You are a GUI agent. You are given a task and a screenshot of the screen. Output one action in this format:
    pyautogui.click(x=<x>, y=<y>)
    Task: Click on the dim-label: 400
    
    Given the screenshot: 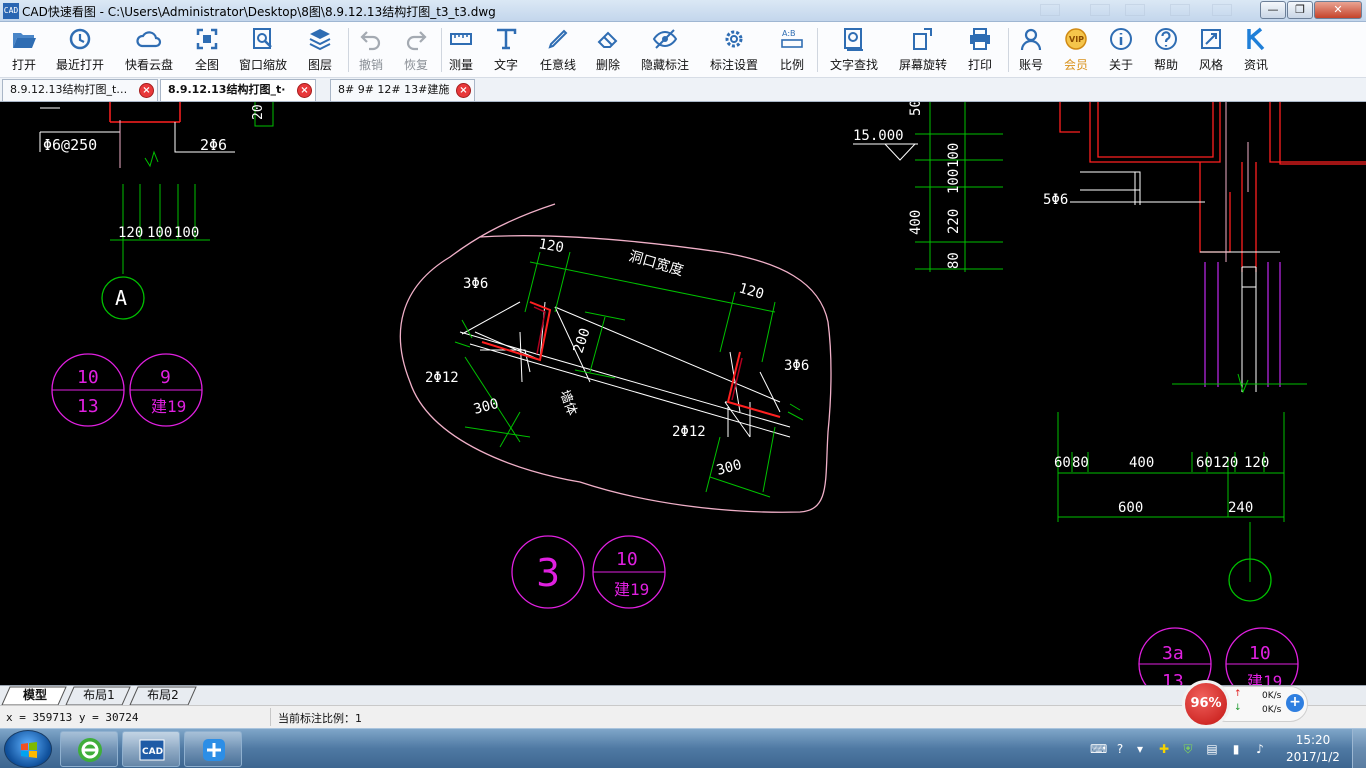 What is the action you would take?
    pyautogui.click(x=1141, y=463)
    